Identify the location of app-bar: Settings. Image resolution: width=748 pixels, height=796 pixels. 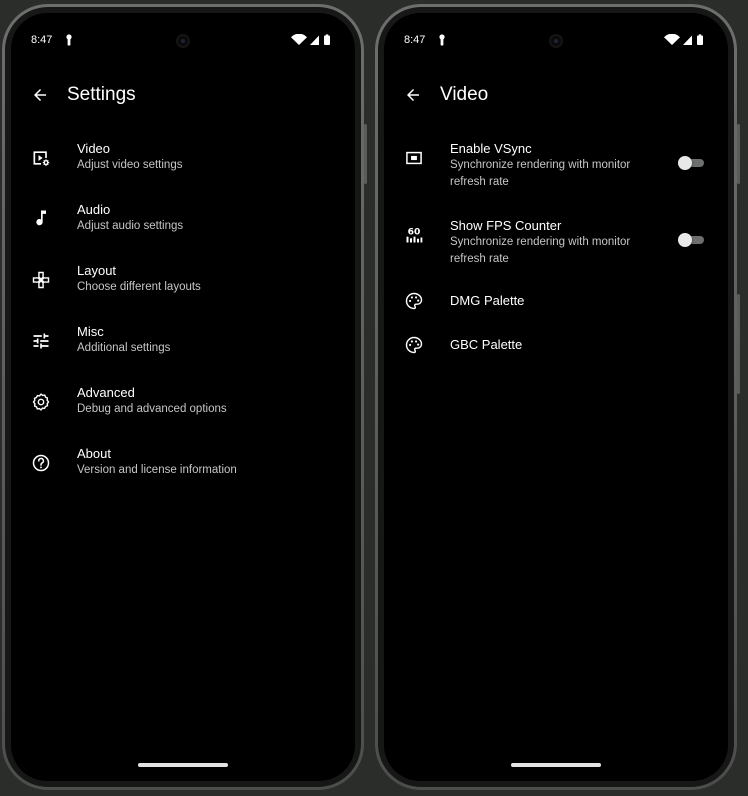
(183, 95).